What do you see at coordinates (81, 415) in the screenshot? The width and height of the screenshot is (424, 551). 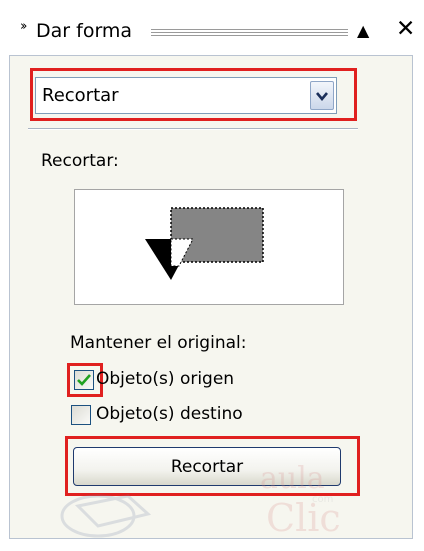 I see `target-objects-checkbox` at bounding box center [81, 415].